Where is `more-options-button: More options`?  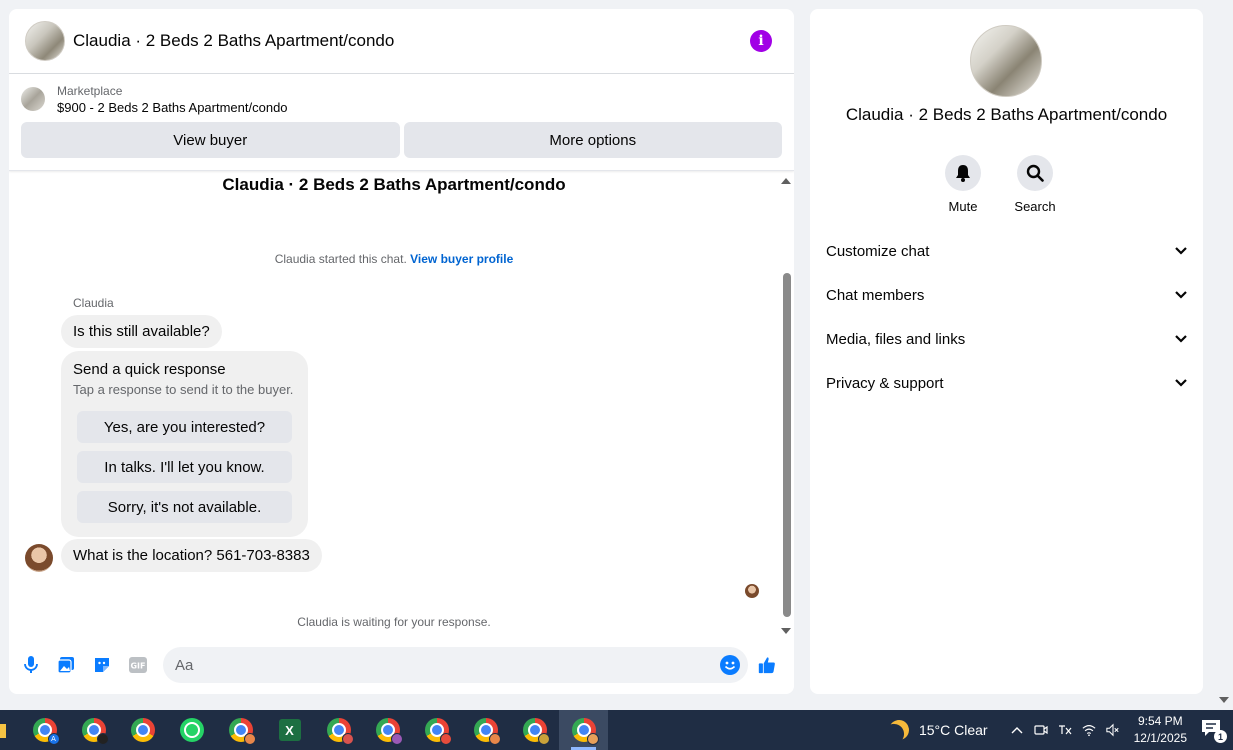 more-options-button: More options is located at coordinates (592, 140).